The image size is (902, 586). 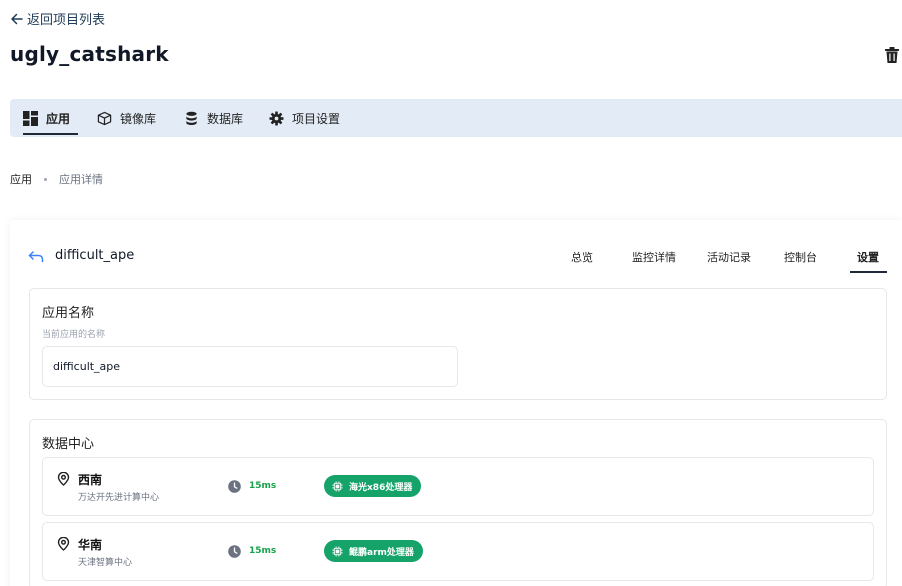 What do you see at coordinates (30, 118) in the screenshot?
I see `grid-icon` at bounding box center [30, 118].